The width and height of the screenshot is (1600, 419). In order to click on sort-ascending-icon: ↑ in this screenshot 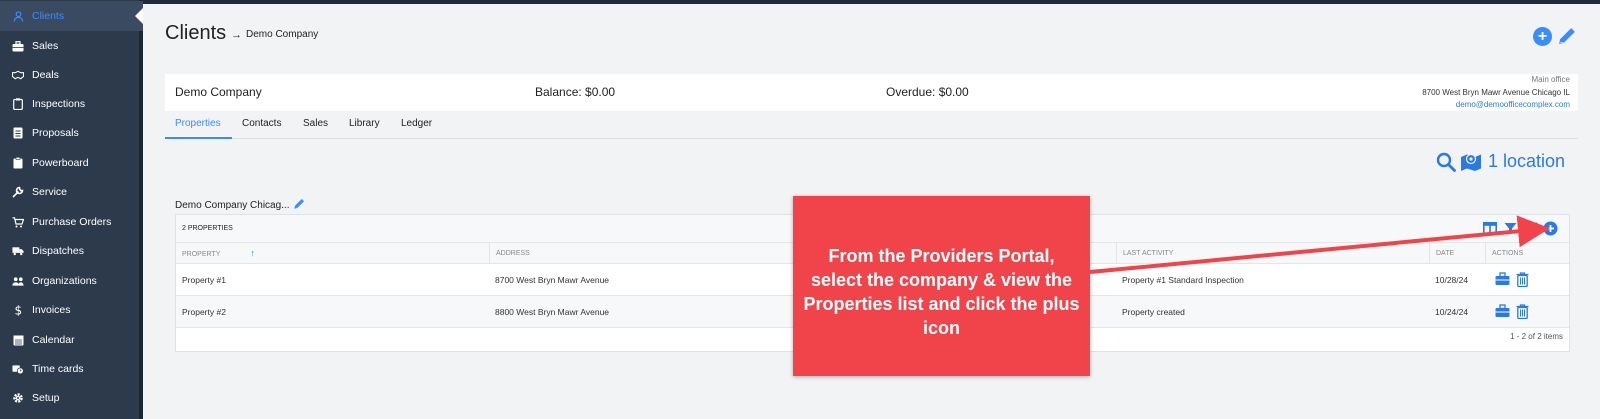, I will do `click(252, 253)`.